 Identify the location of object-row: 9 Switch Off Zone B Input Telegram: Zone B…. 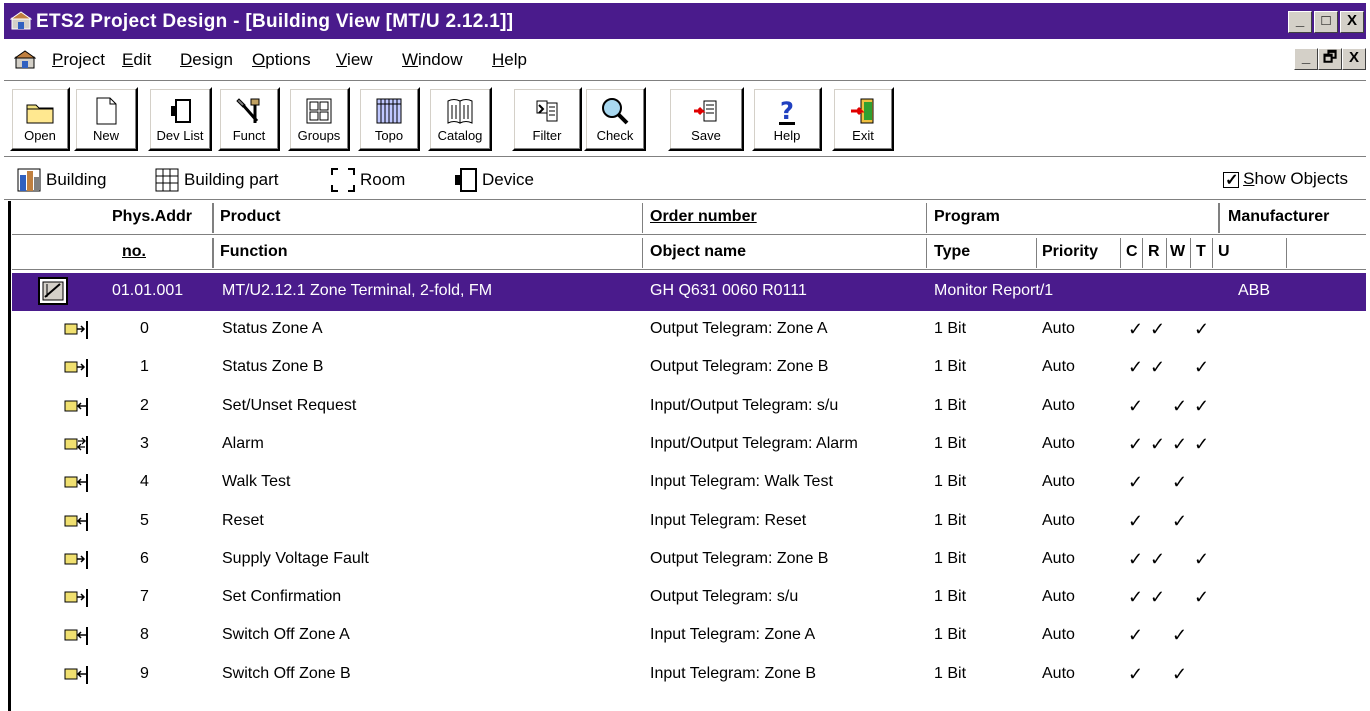
(689, 675).